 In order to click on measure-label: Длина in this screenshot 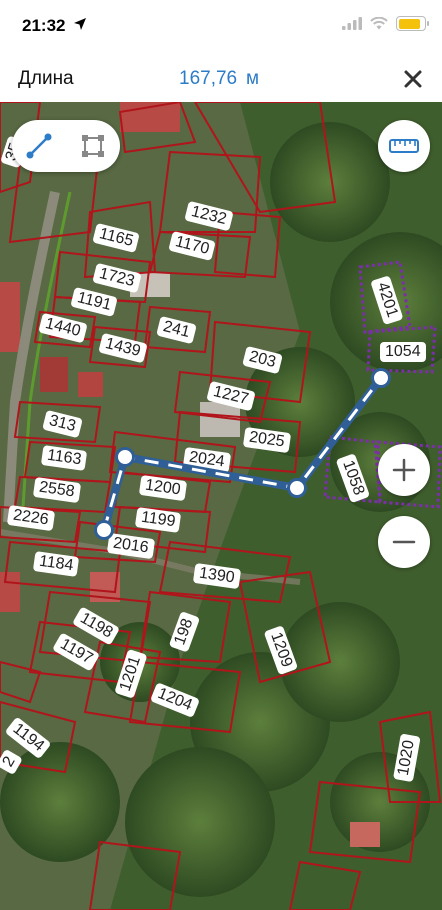, I will do `click(46, 78)`.